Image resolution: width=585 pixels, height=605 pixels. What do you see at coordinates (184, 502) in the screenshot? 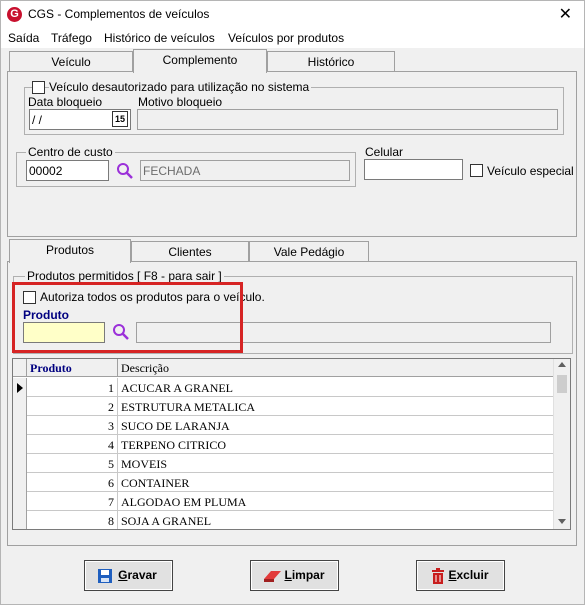
I see `cell-descricao: ALGODAO EM PLUMA` at bounding box center [184, 502].